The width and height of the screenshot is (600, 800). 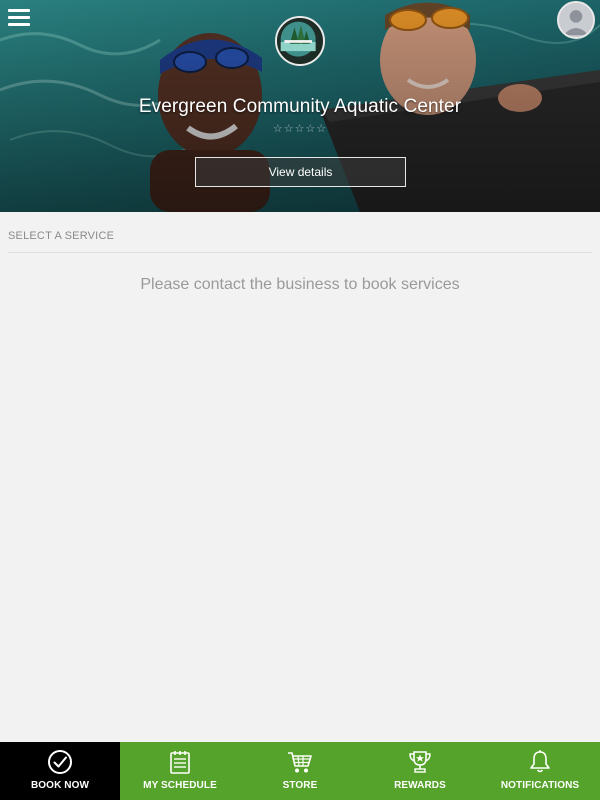 I want to click on divider, so click(x=300, y=252).